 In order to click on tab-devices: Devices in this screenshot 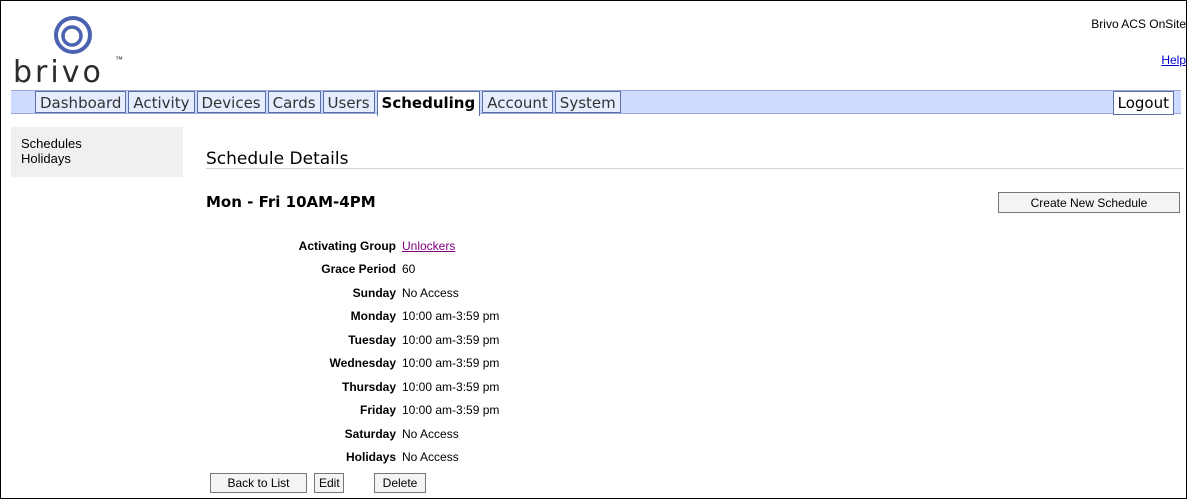, I will do `click(231, 102)`.